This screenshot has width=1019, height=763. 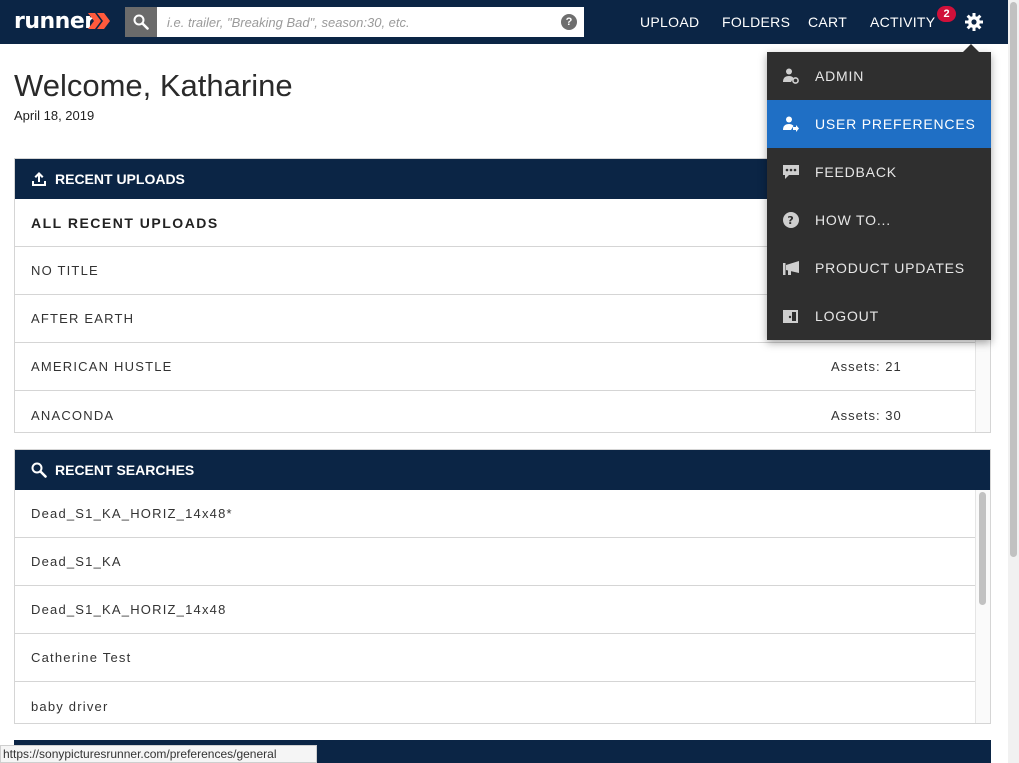 I want to click on page-scrollbar, so click(x=1013, y=381).